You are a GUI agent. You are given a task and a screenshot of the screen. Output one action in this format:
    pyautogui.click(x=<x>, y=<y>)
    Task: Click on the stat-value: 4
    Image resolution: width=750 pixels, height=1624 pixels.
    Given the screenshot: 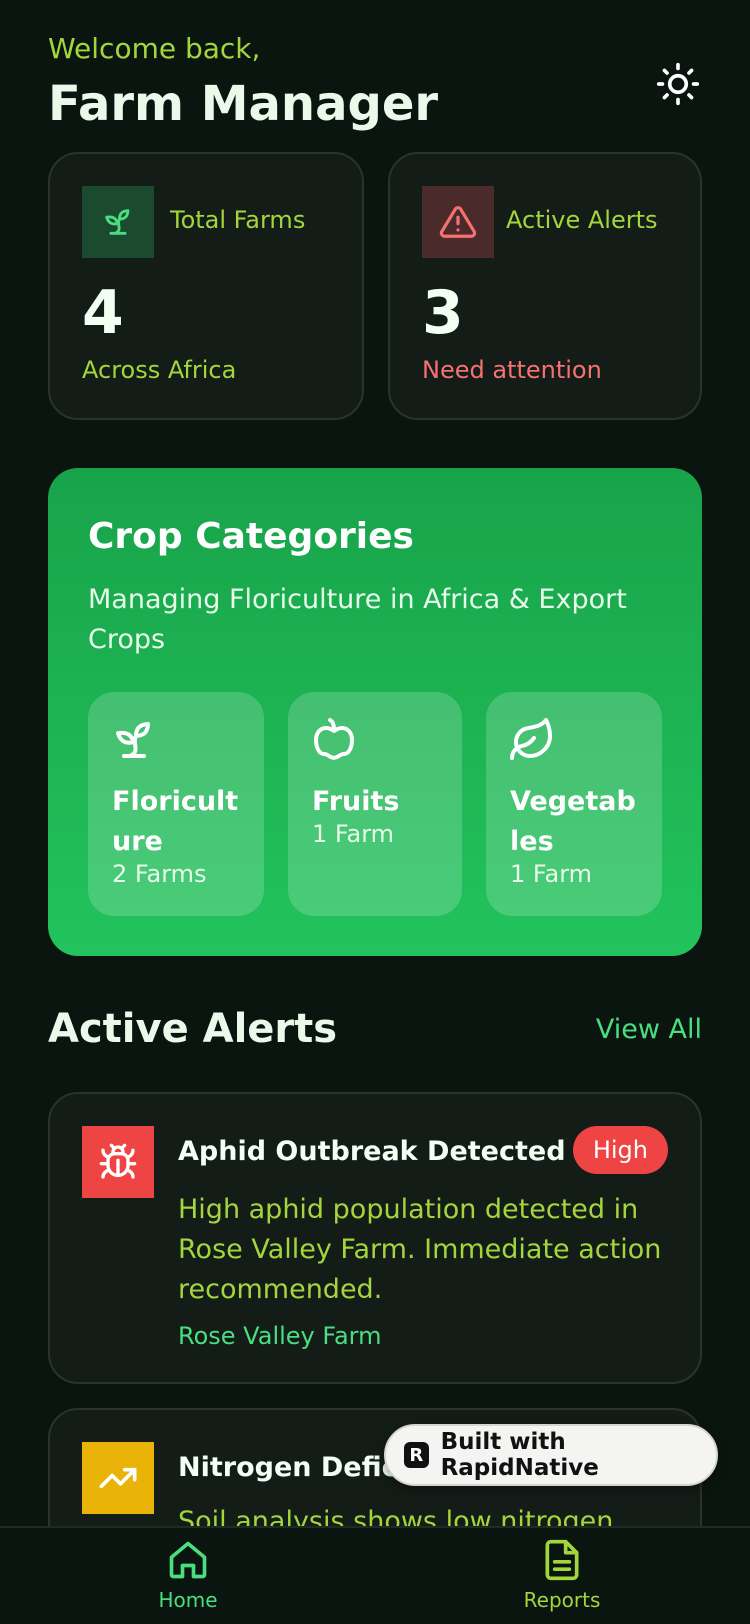 What is the action you would take?
    pyautogui.click(x=103, y=313)
    